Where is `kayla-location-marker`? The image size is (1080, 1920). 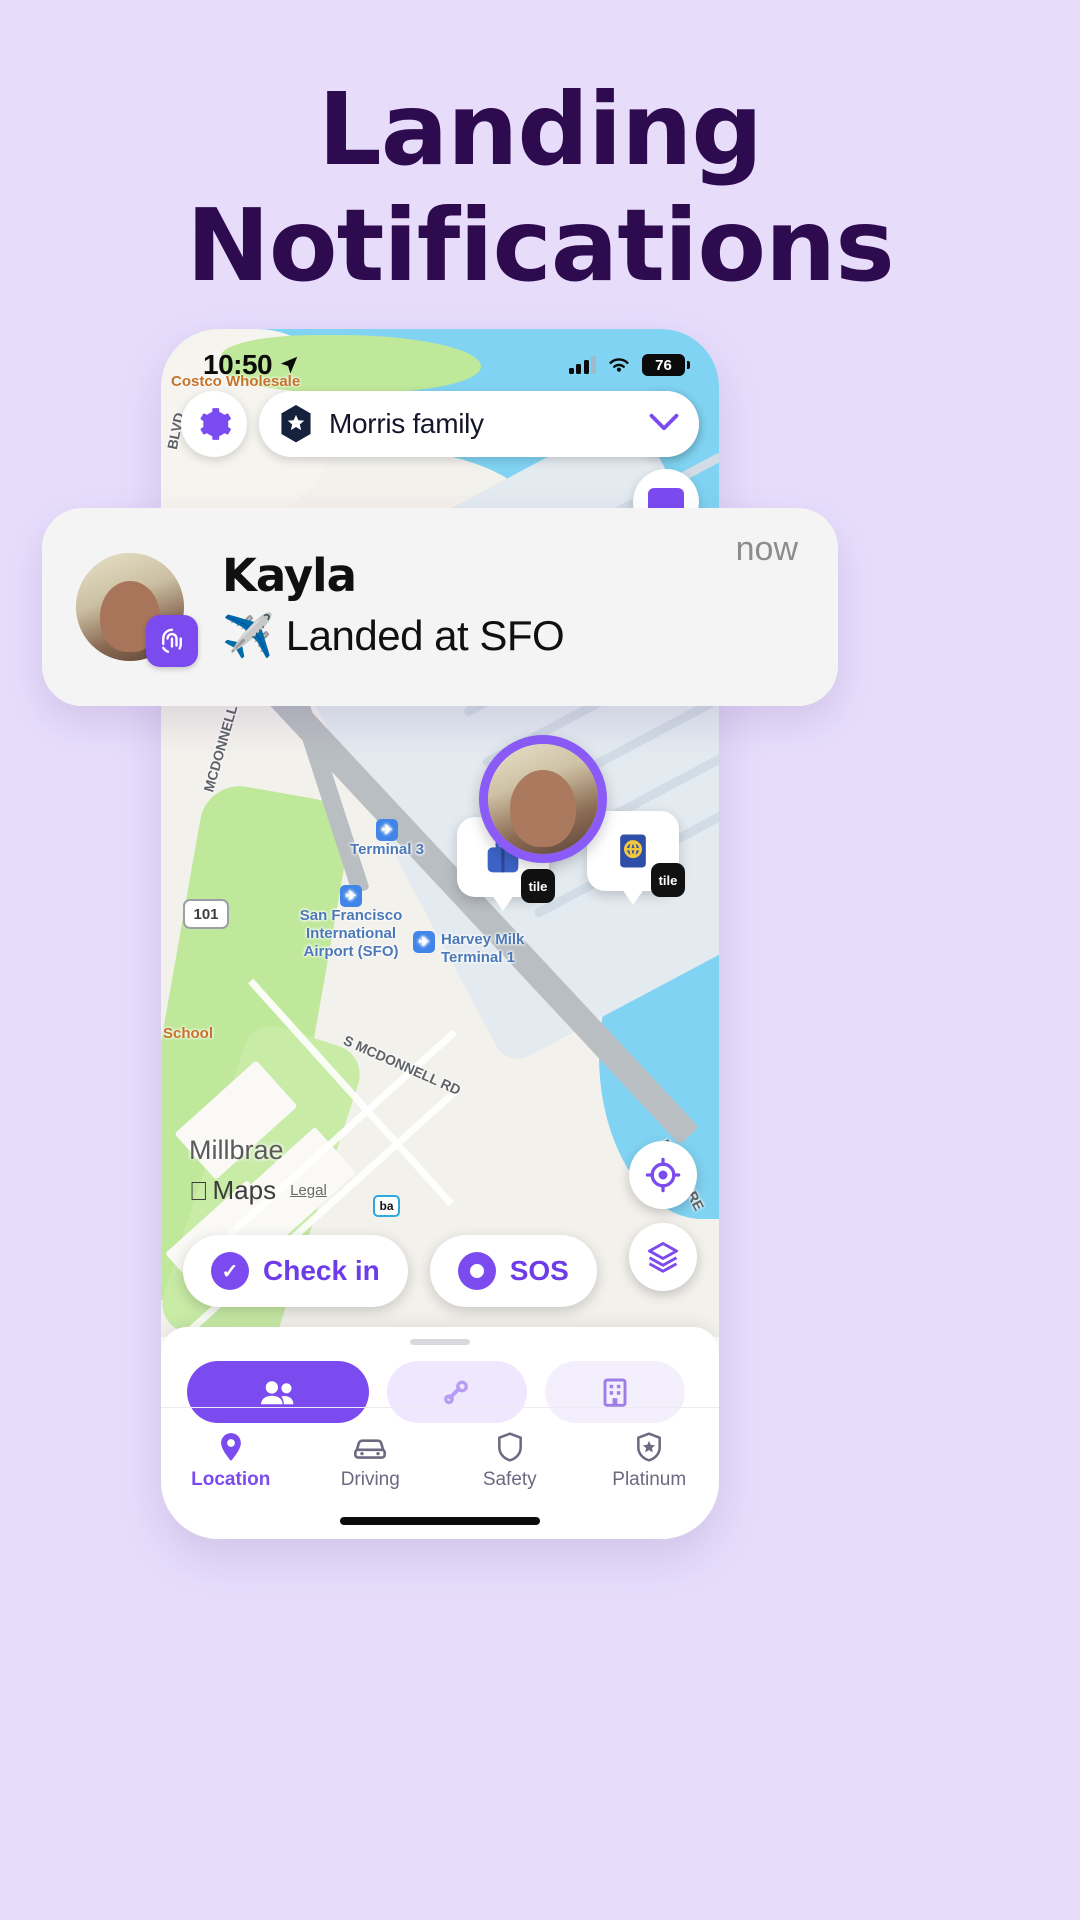 kayla-location-marker is located at coordinates (543, 799).